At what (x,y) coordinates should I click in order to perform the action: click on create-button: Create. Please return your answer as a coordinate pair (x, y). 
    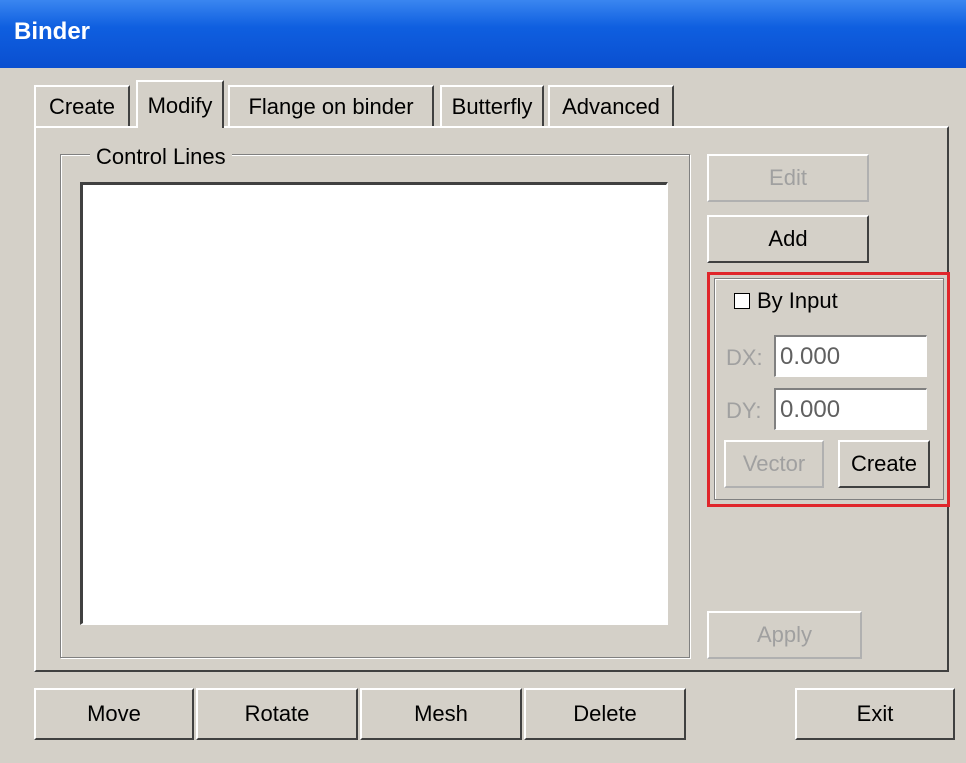
    Looking at the image, I should click on (884, 464).